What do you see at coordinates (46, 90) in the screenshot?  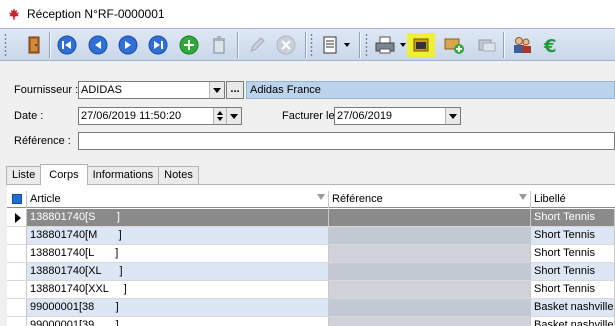 I see `fournisseur-label: Fournisseur :` at bounding box center [46, 90].